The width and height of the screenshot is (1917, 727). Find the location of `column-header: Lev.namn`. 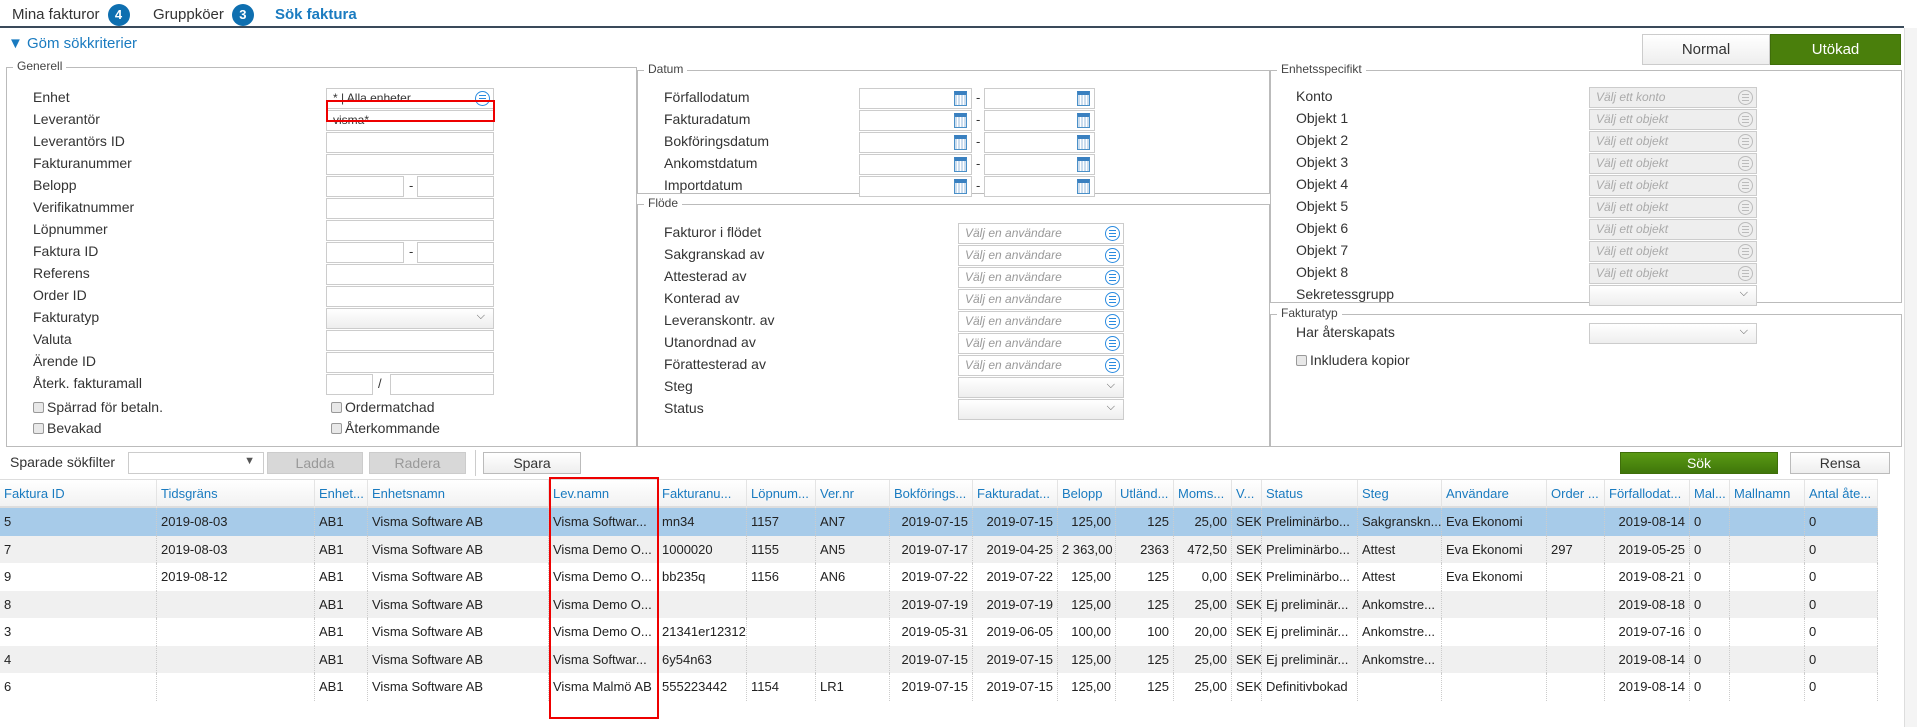

column-header: Lev.namn is located at coordinates (603, 494).